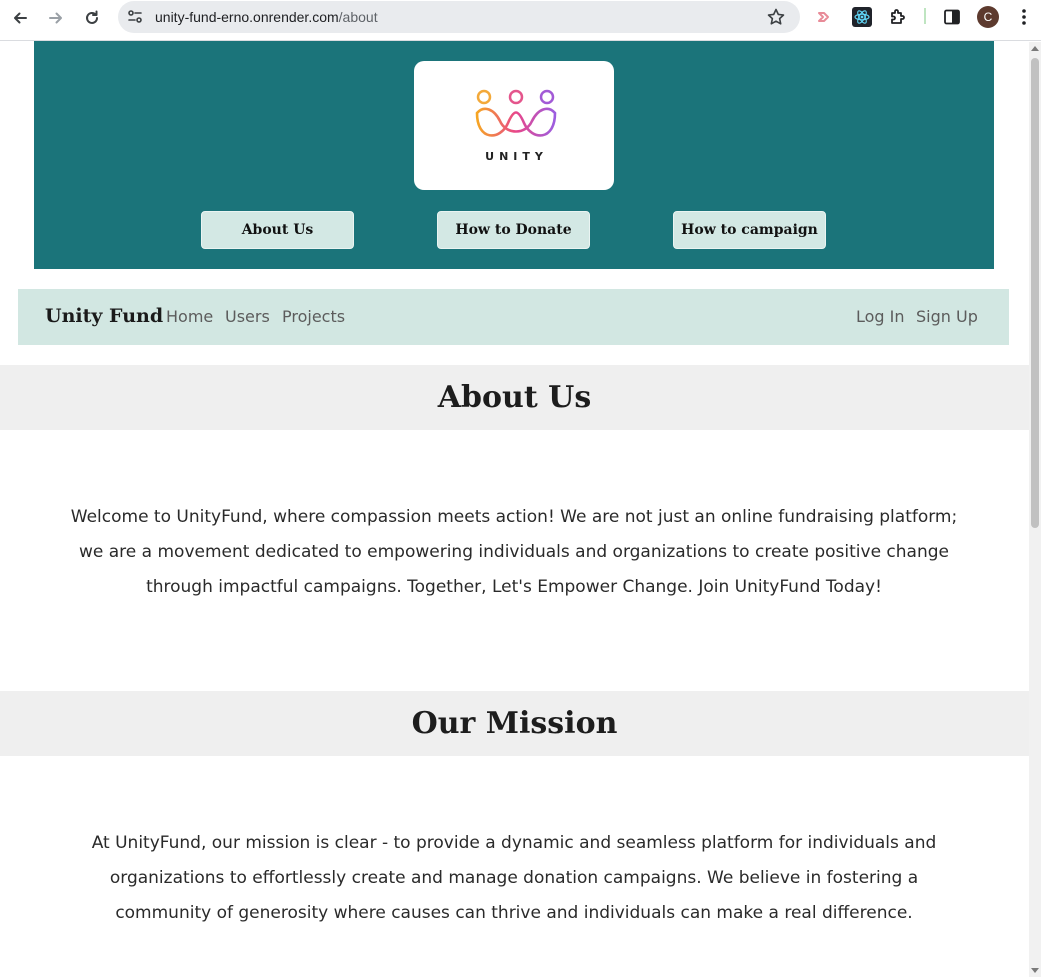 Image resolution: width=1041 pixels, height=977 pixels. Describe the element at coordinates (947, 316) in the screenshot. I see `signup-link: Sign Up` at that location.